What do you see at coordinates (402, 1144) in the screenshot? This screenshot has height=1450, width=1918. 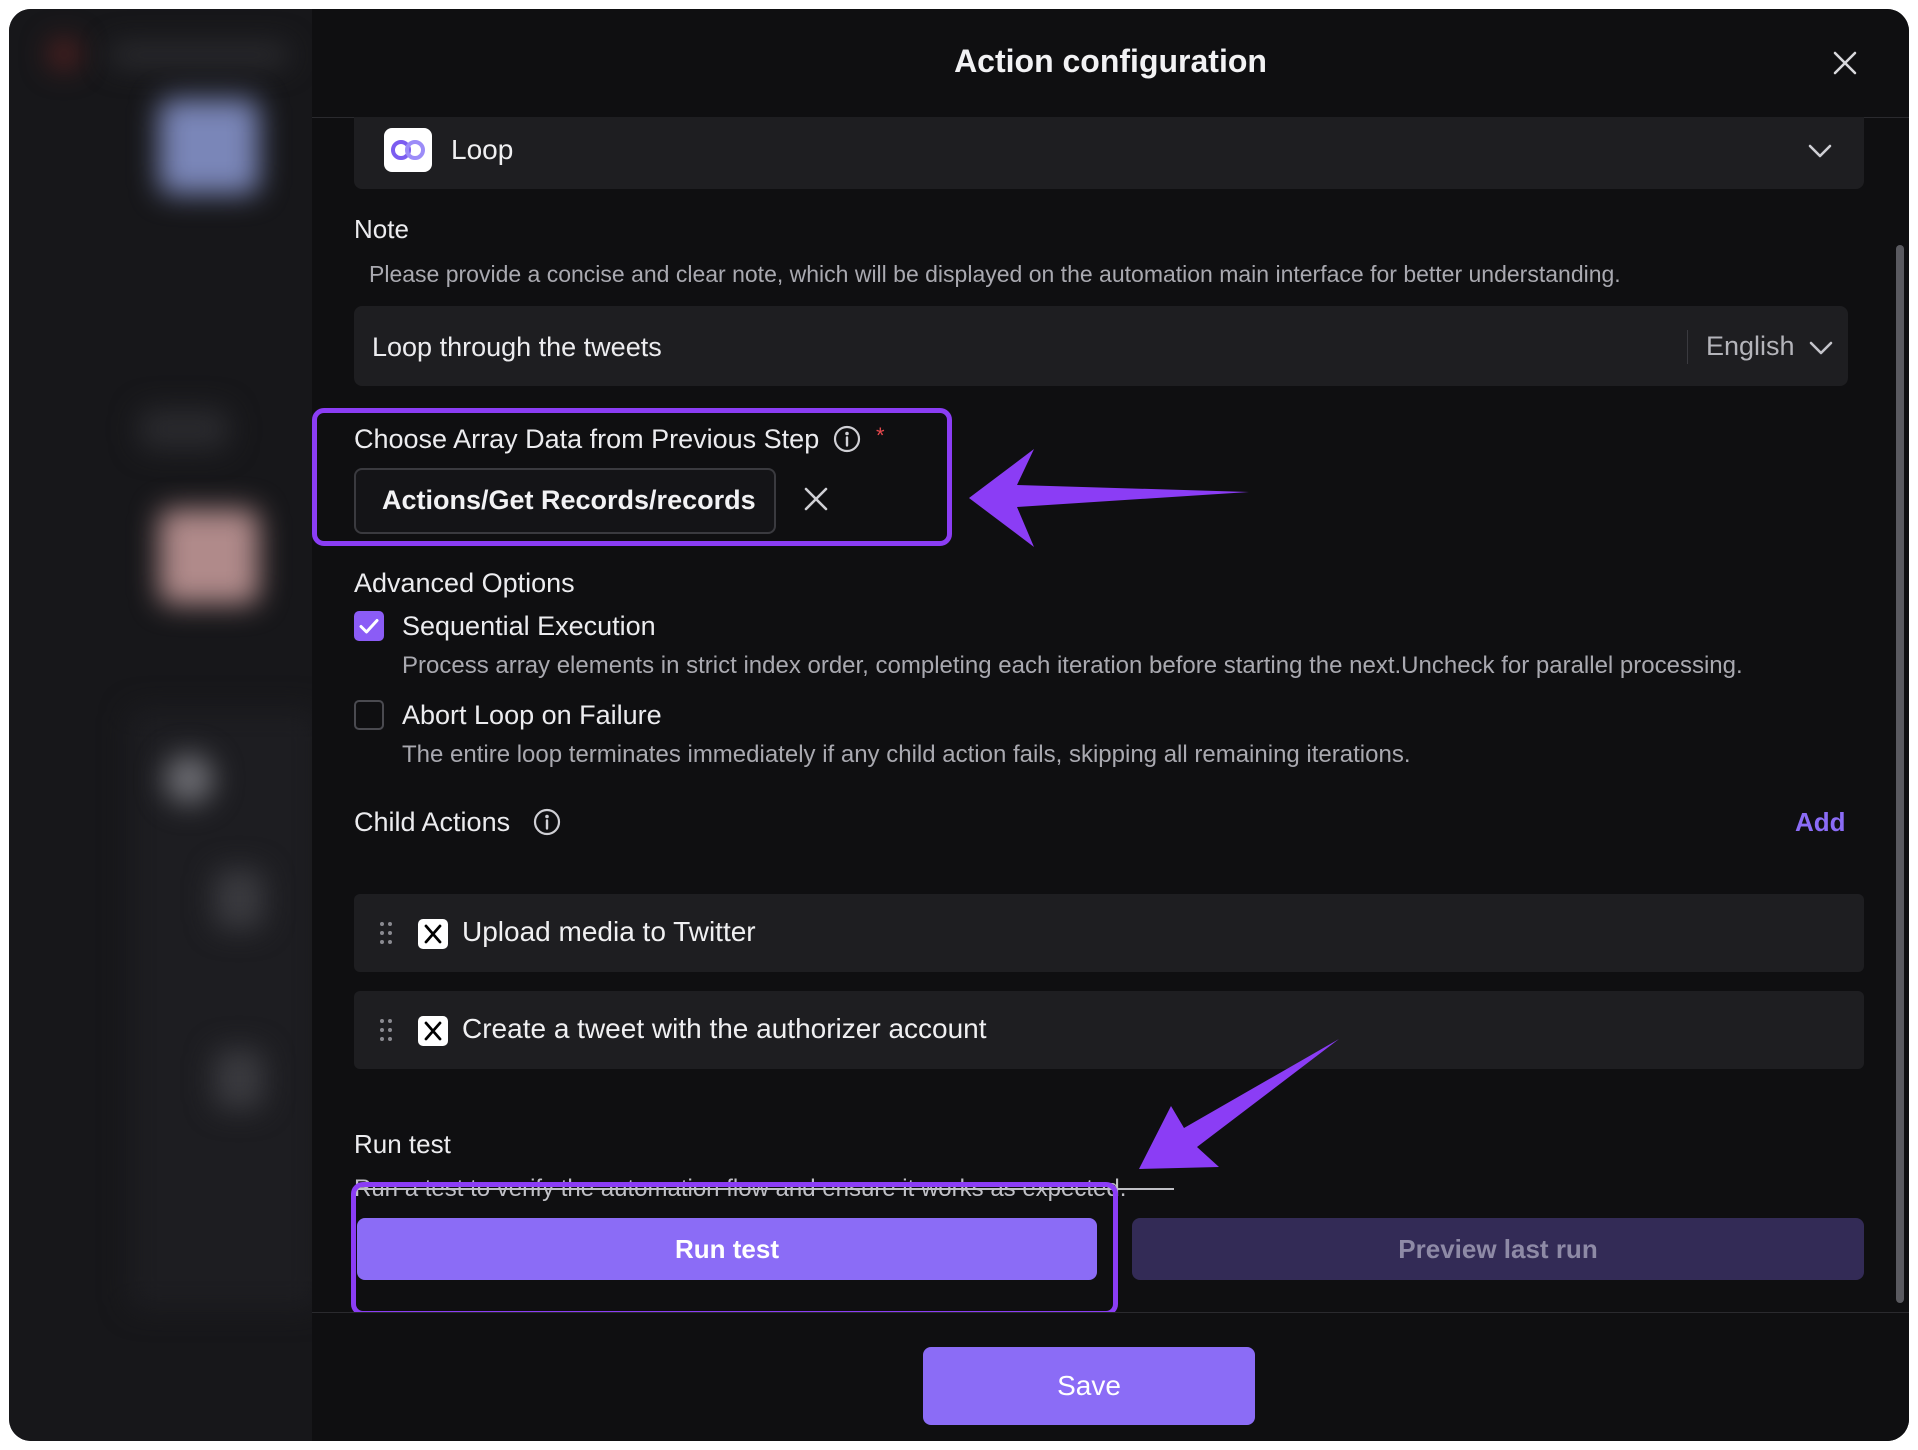 I see `run-test-label: Run test` at bounding box center [402, 1144].